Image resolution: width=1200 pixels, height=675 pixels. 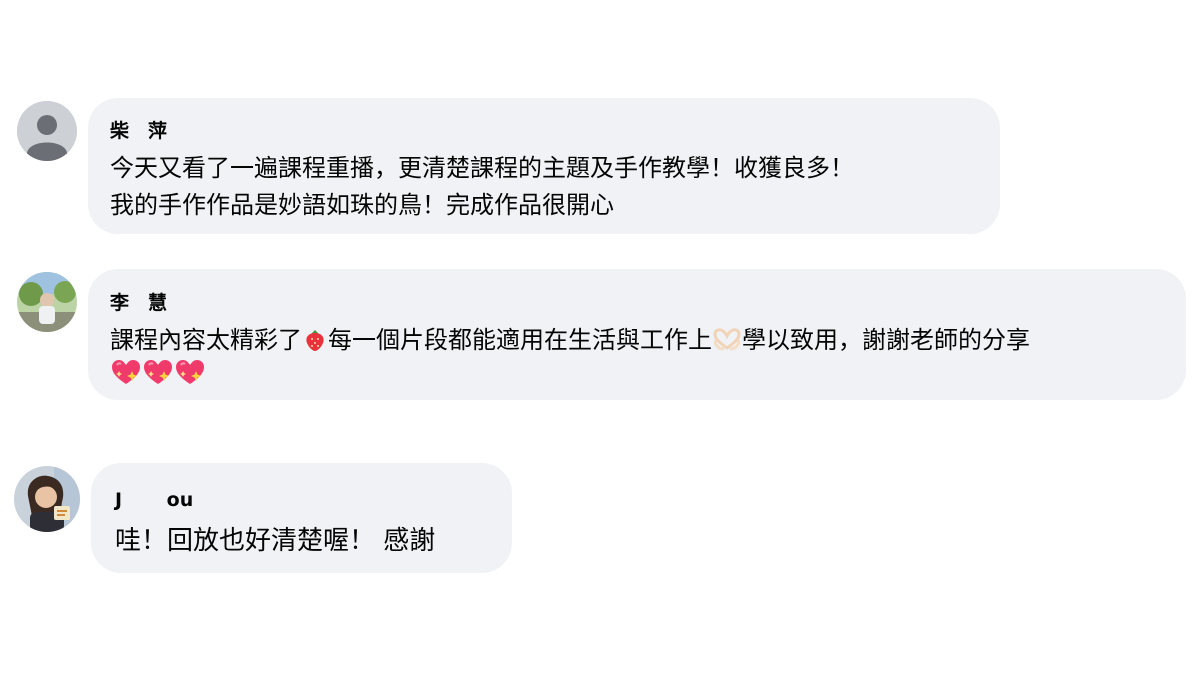 I want to click on comment-author: J ou, so click(x=154, y=498).